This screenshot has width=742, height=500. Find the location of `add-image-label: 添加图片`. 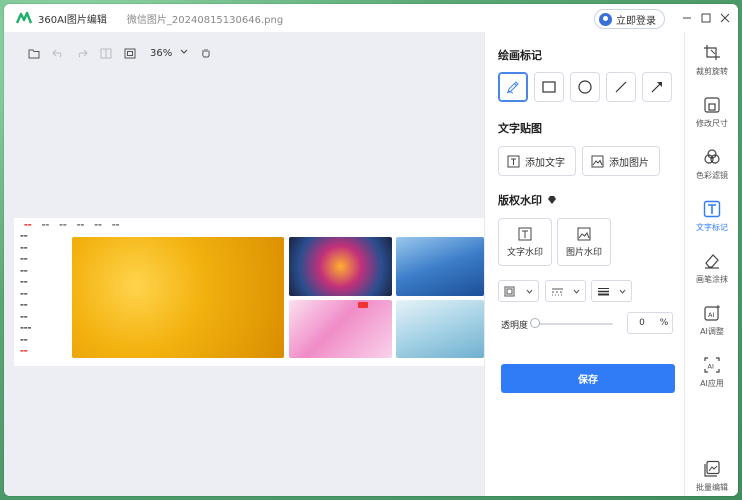

add-image-label: 添加图片 is located at coordinates (629, 163).